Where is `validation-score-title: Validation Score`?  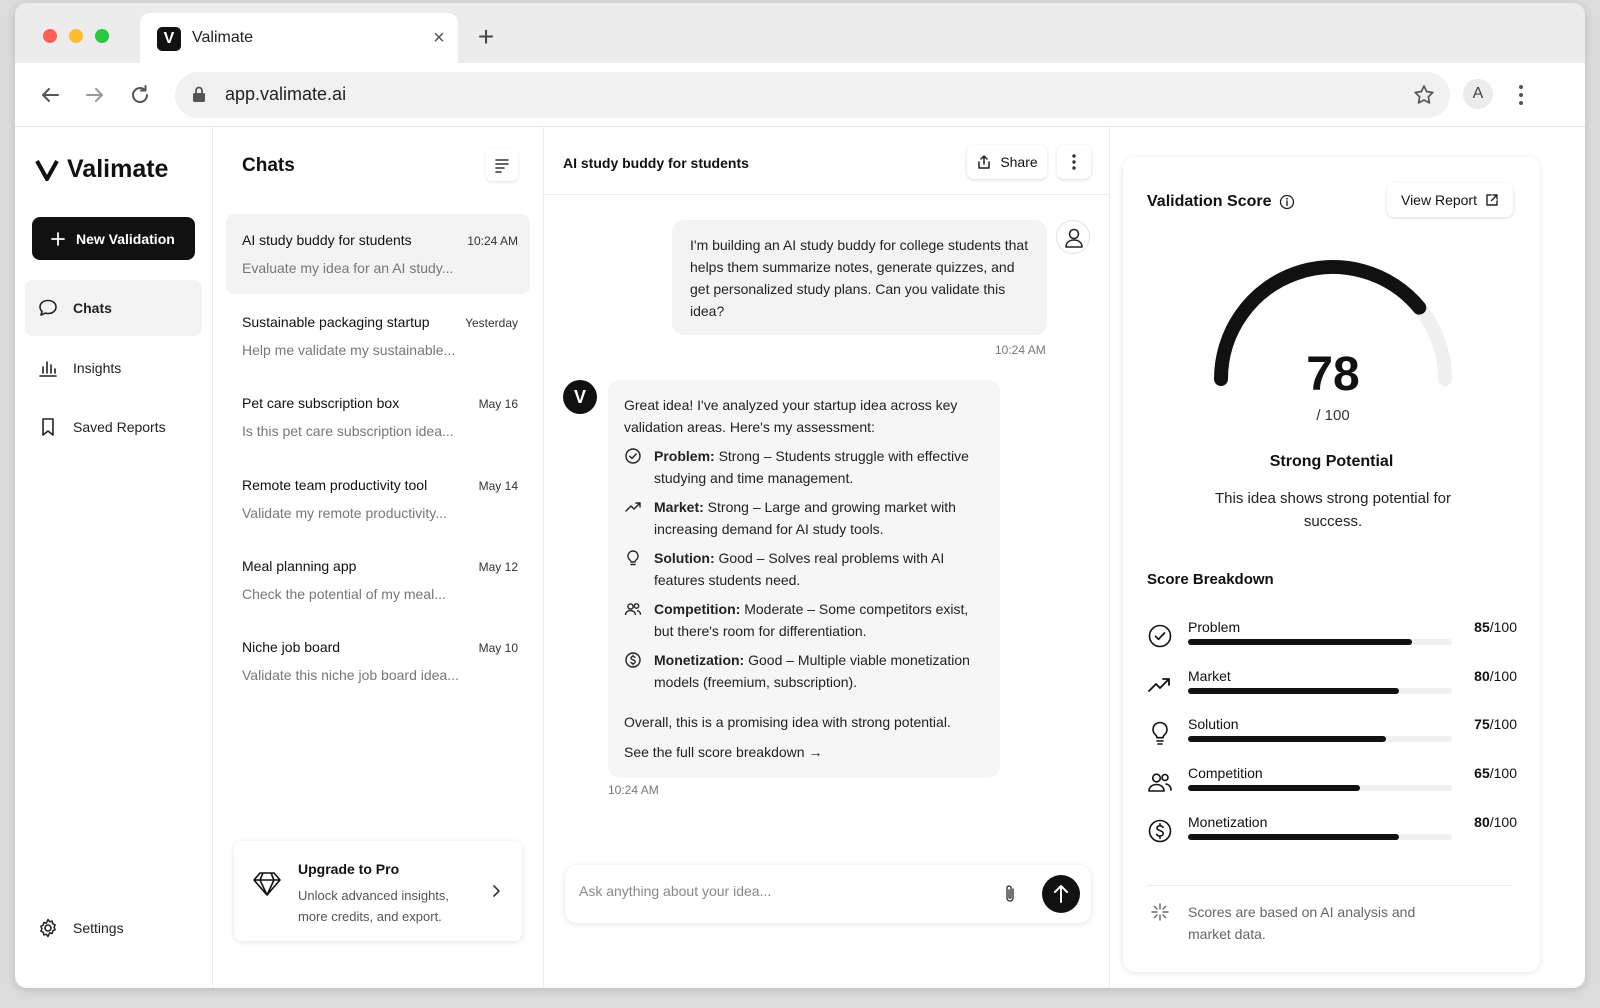
validation-score-title: Validation Score is located at coordinates (1221, 202).